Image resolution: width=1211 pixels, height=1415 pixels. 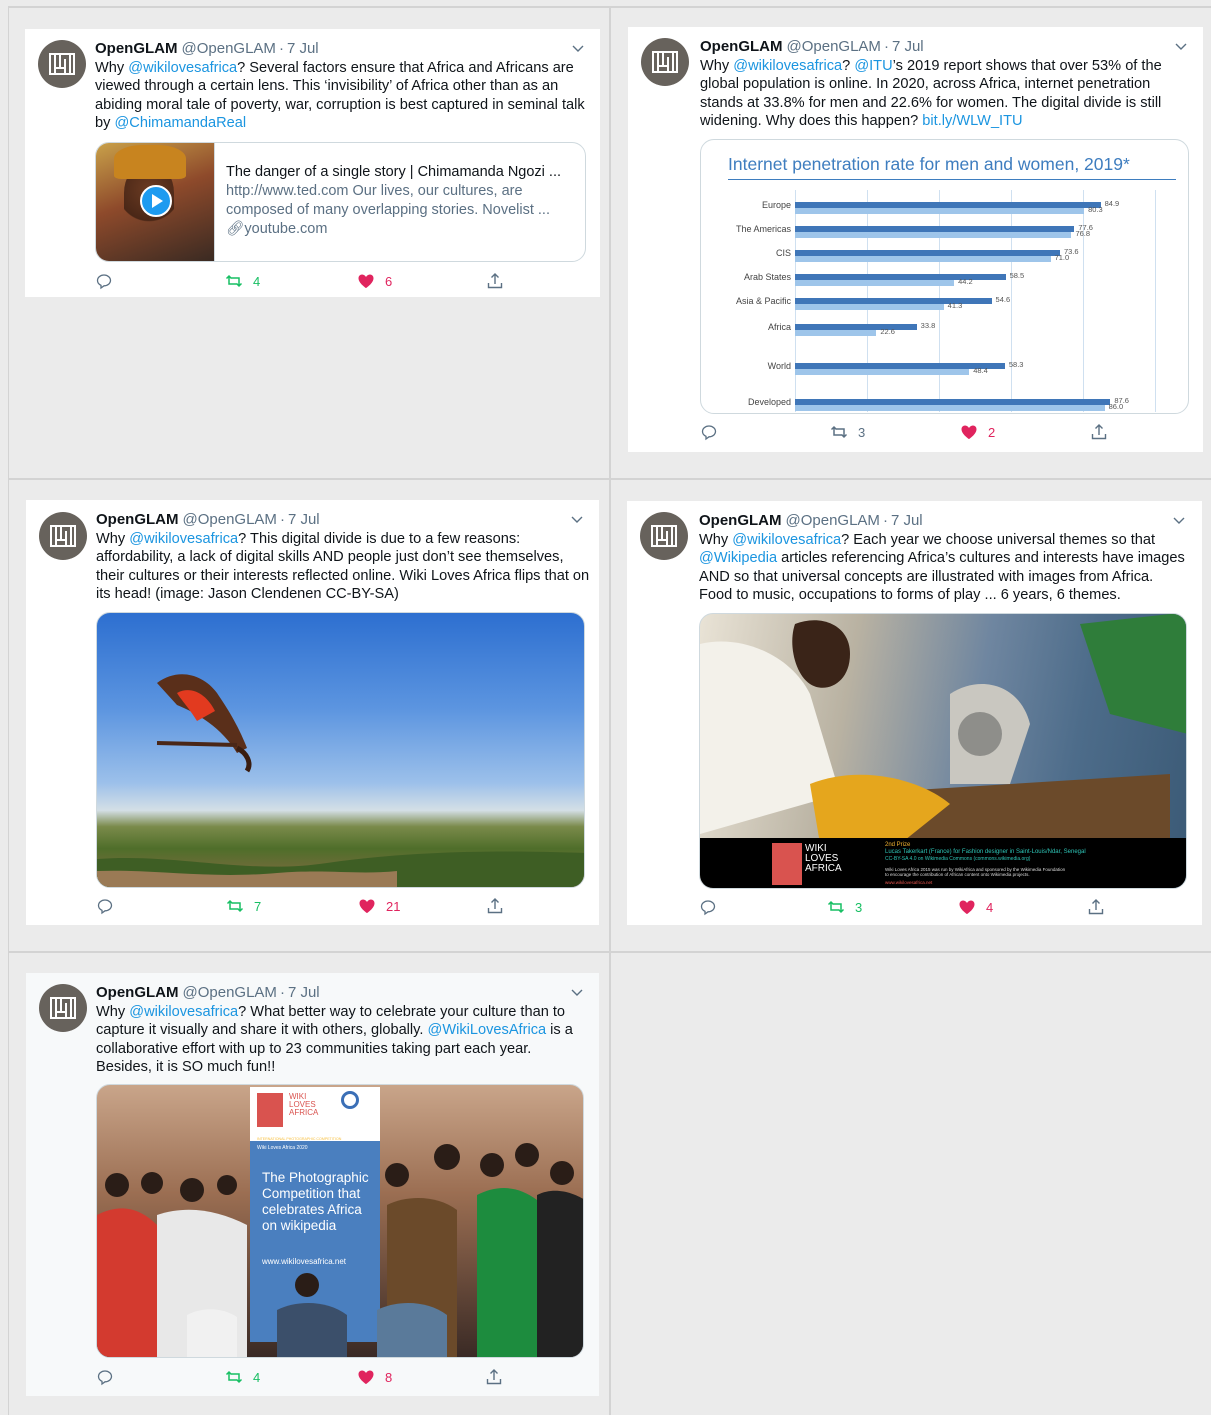 What do you see at coordinates (487, 1030) in the screenshot?
I see `mention-link: @WikiLovesAfrica` at bounding box center [487, 1030].